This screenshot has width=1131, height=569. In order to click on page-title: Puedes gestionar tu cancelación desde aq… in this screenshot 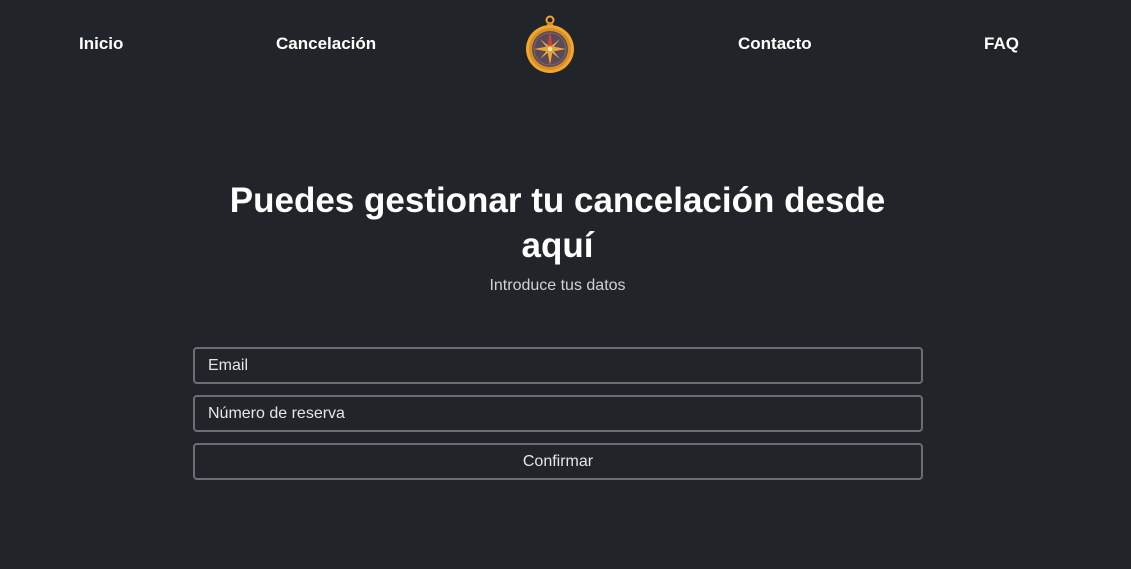, I will do `click(557, 223)`.